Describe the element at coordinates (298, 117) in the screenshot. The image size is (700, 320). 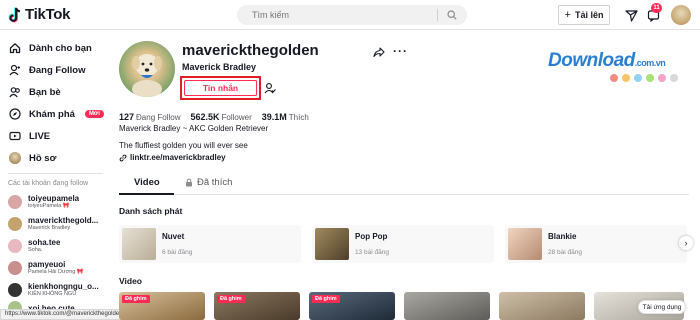
I see `stat-label: Thích` at that location.